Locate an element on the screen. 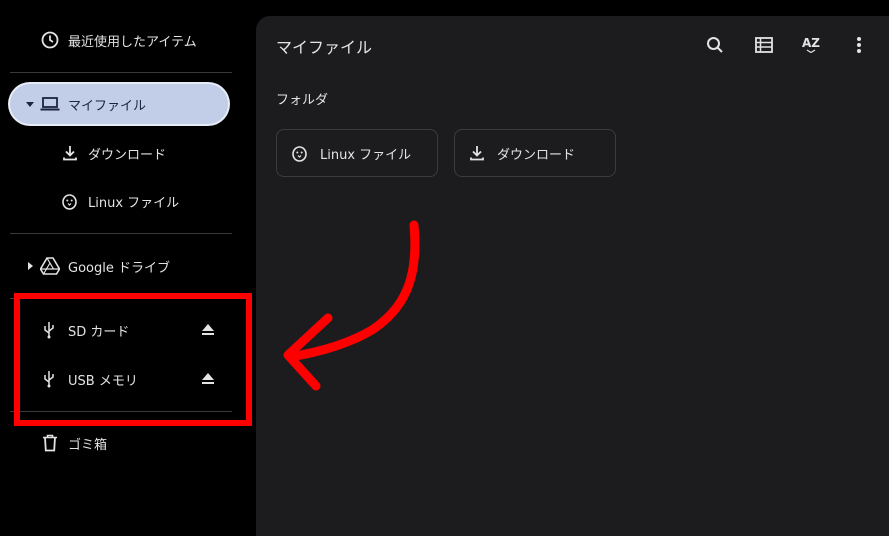  laptop-icon is located at coordinates (50, 104).